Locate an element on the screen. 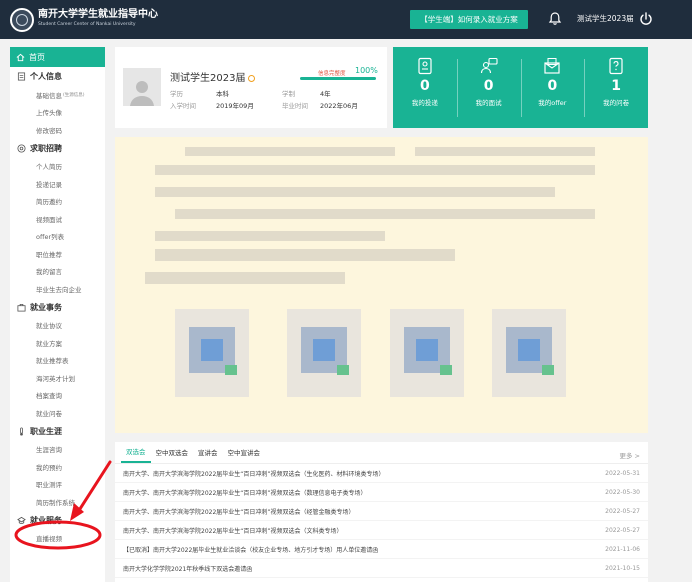  sidebar-group-career: 职业生涯 is located at coordinates (57, 431).